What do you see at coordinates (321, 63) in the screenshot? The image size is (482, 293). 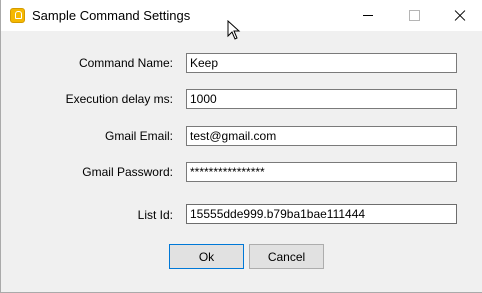 I see `command-name-field` at bounding box center [321, 63].